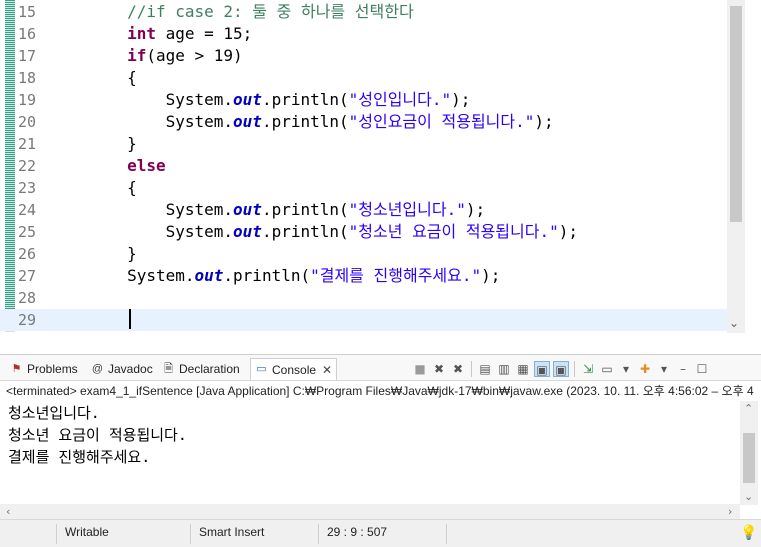  I want to click on declaration-icon: 🗎, so click(168, 368).